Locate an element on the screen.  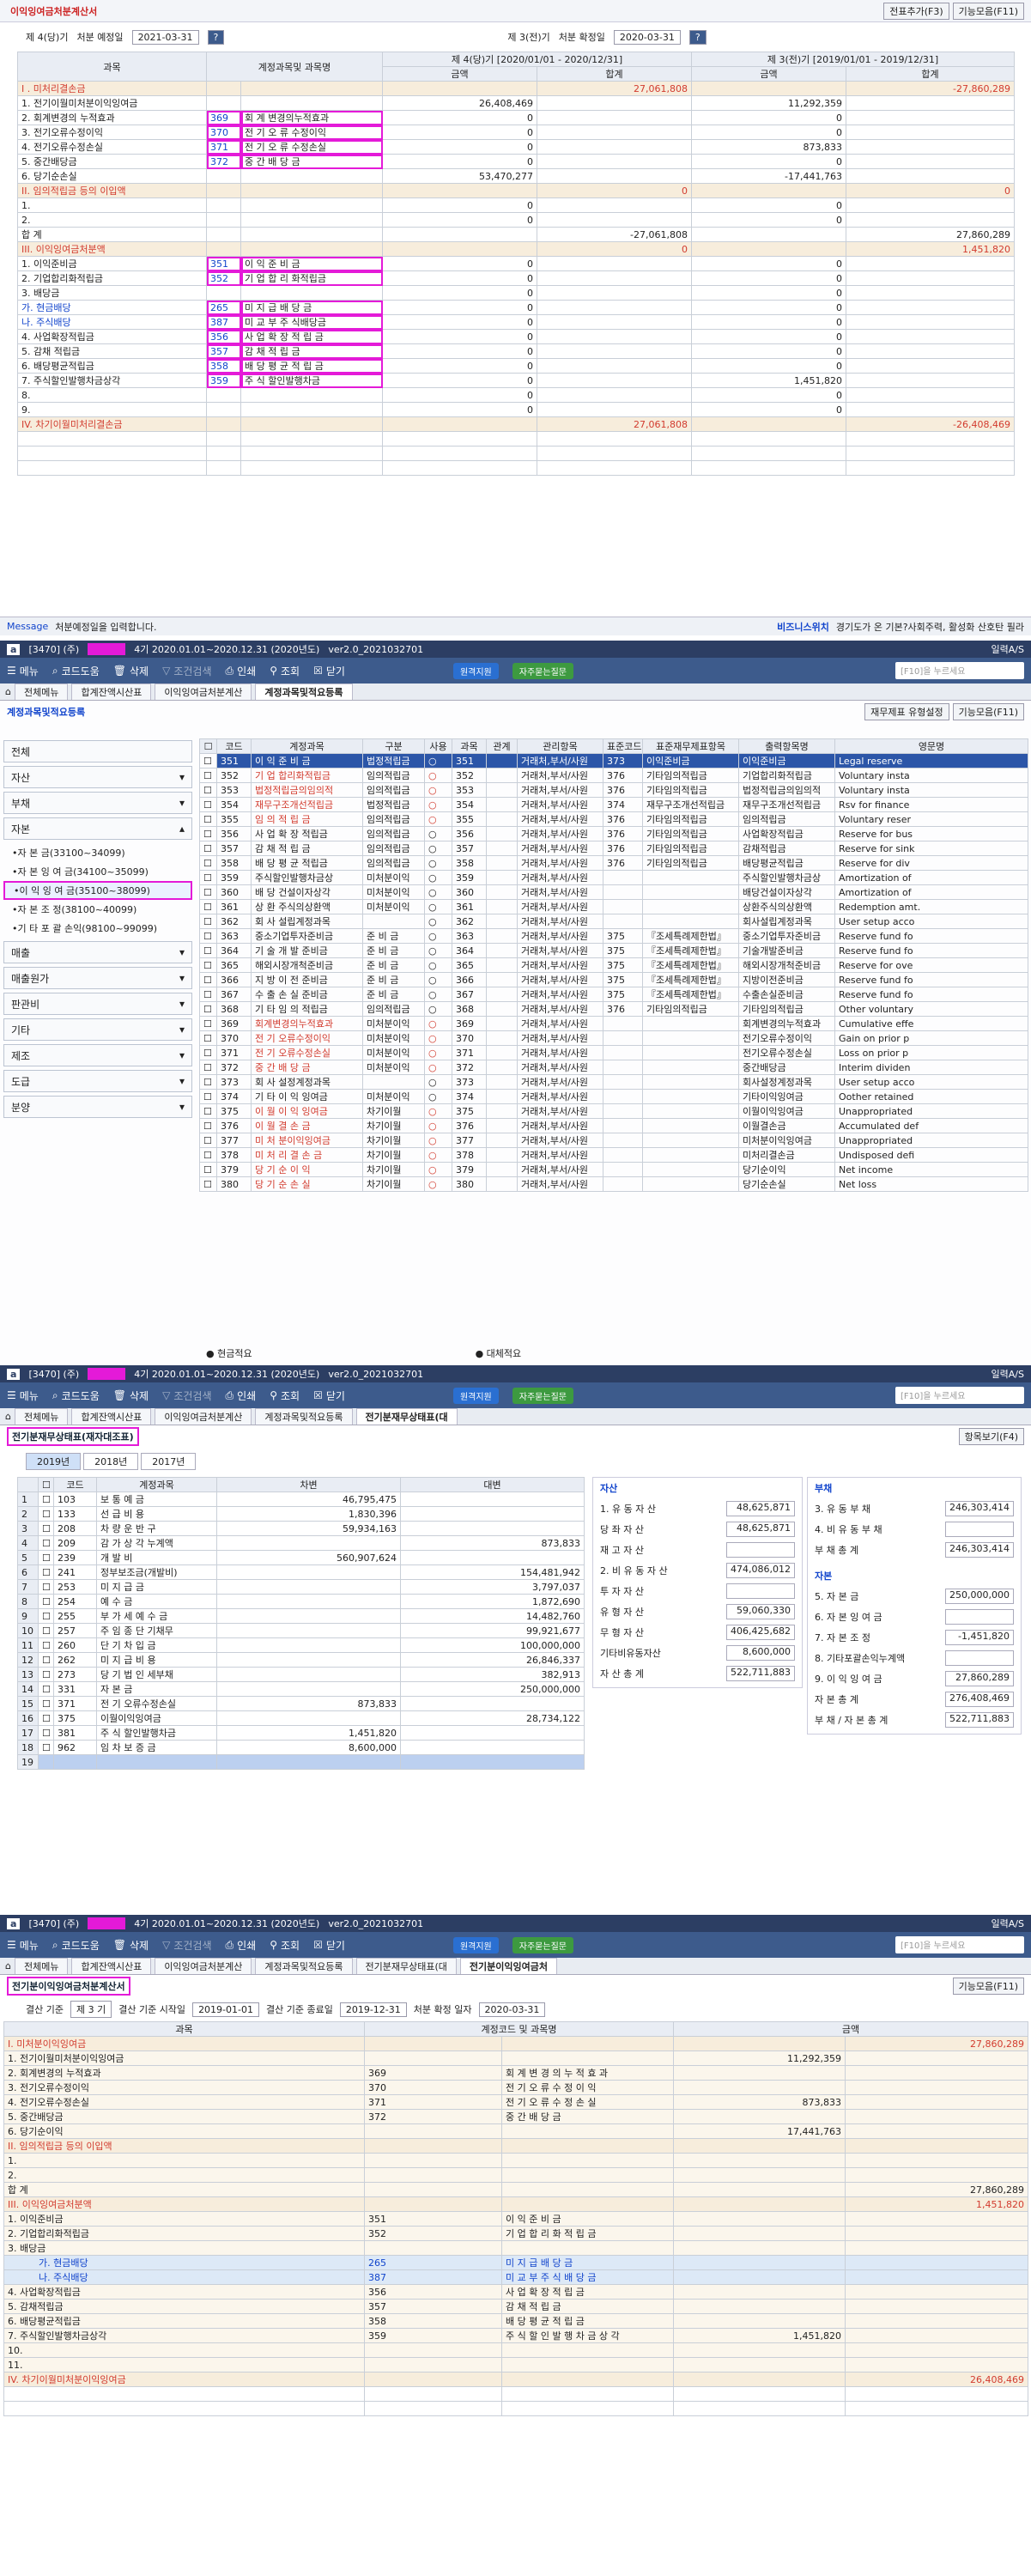
row-cell-1: 감 채 적 립 금 is located at coordinates (307, 848).